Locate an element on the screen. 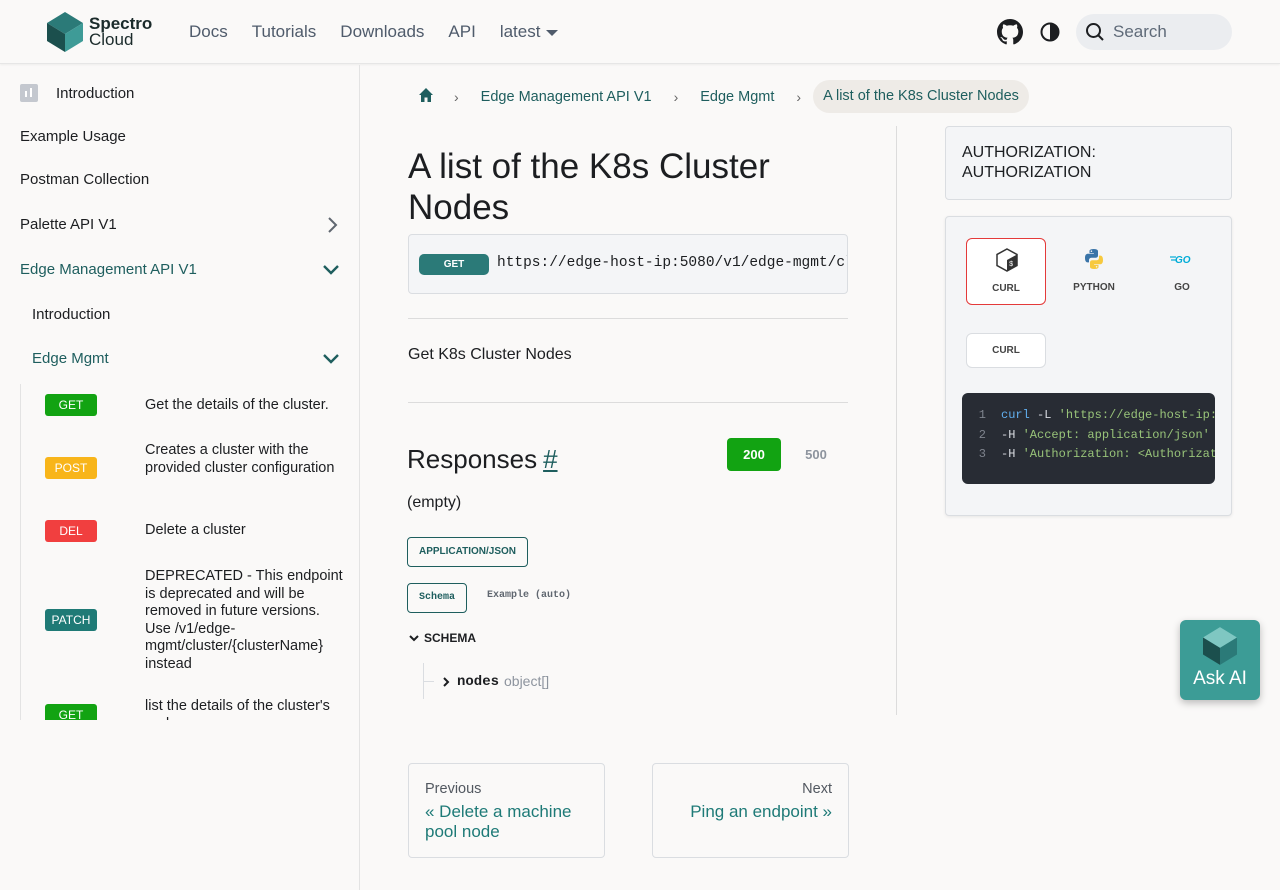 The image size is (1280, 890). responses-heading: Responses # is located at coordinates (482, 459).